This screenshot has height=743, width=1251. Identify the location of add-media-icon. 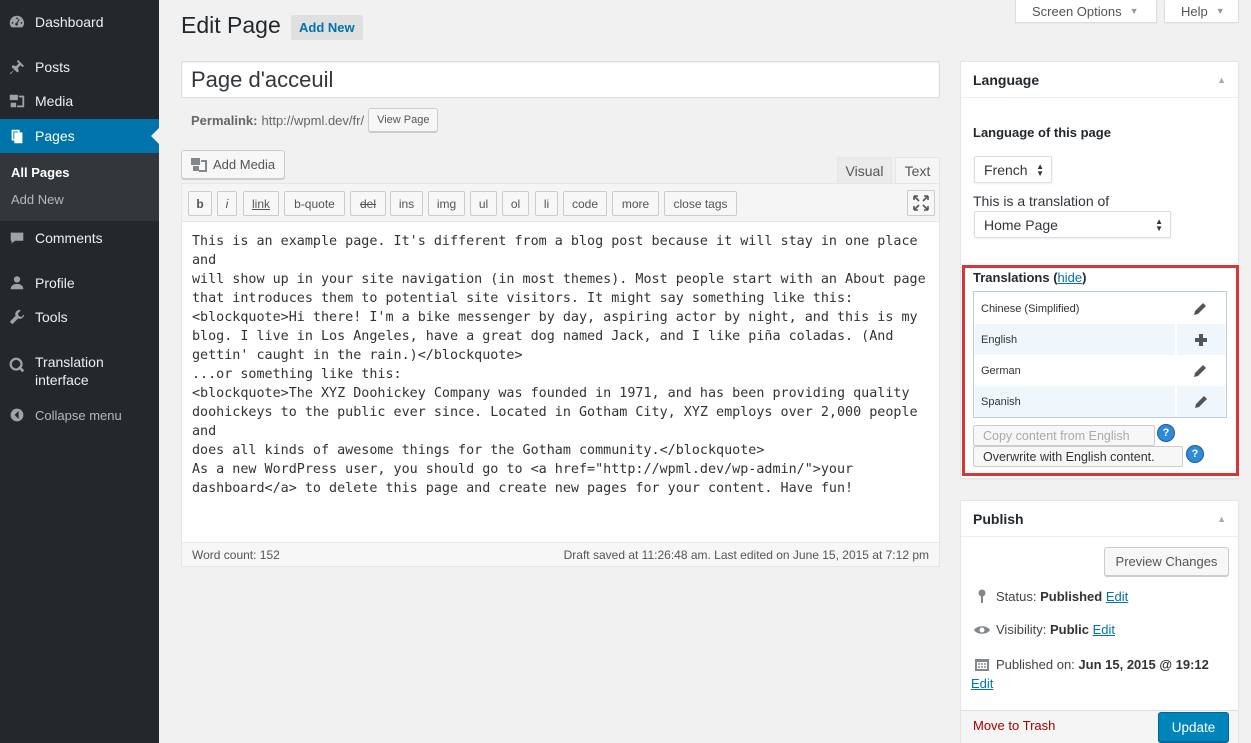
(199, 165).